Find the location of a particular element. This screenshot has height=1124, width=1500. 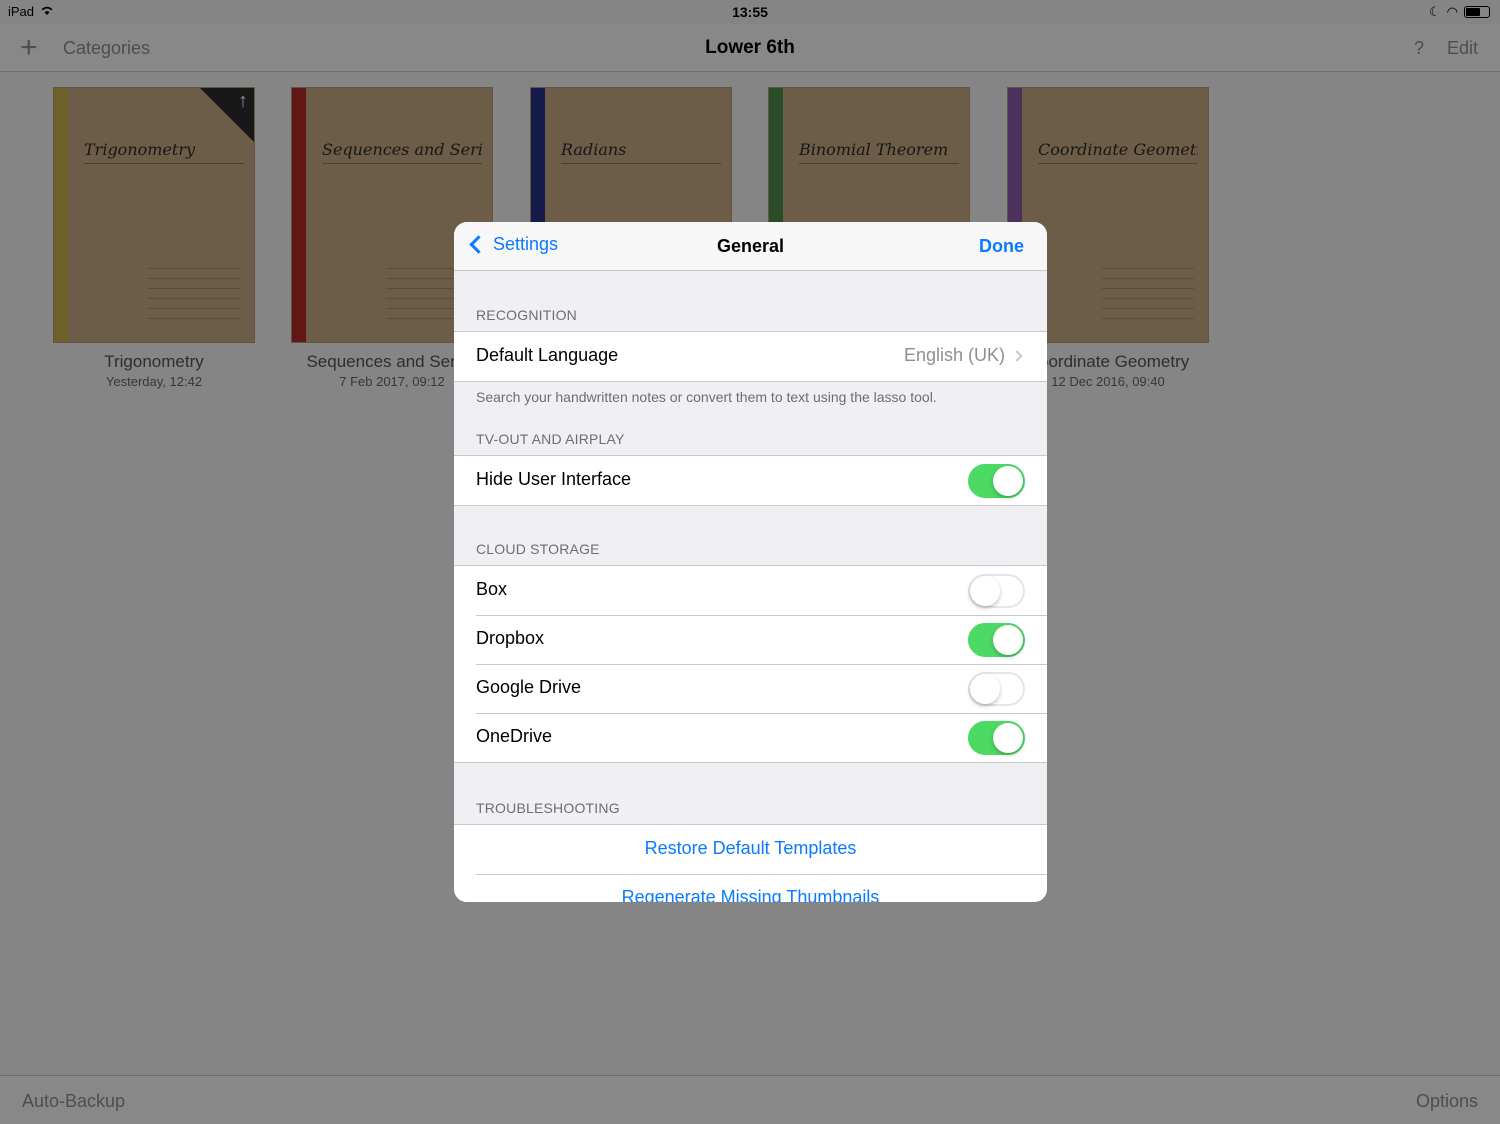

tvout-header: TV-OUT AND AIRPLAY is located at coordinates (550, 439).